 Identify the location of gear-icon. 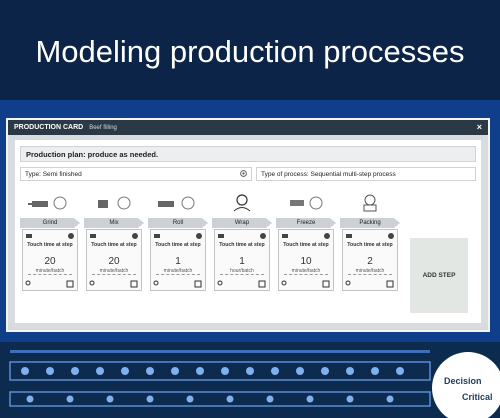
(243, 173).